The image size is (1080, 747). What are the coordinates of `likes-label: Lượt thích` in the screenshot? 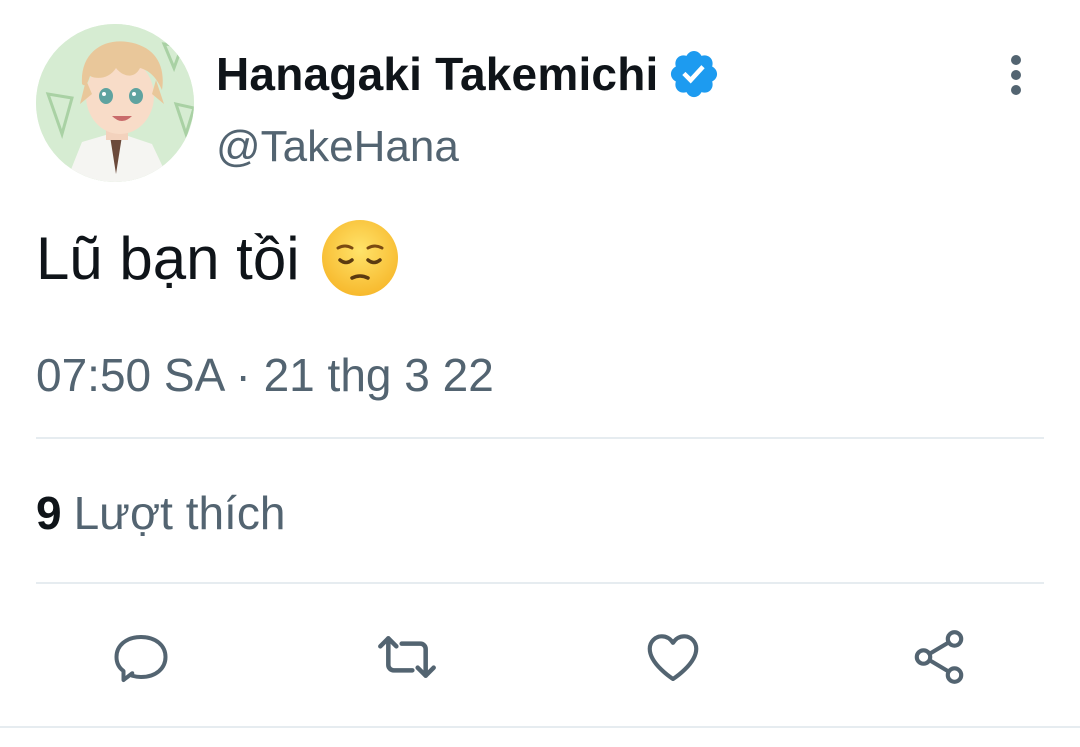 It's located at (179, 513).